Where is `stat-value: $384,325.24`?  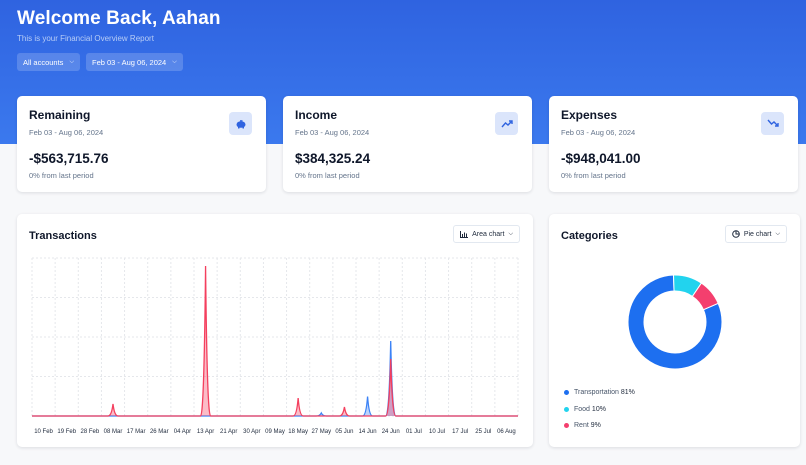 stat-value: $384,325.24 is located at coordinates (333, 158).